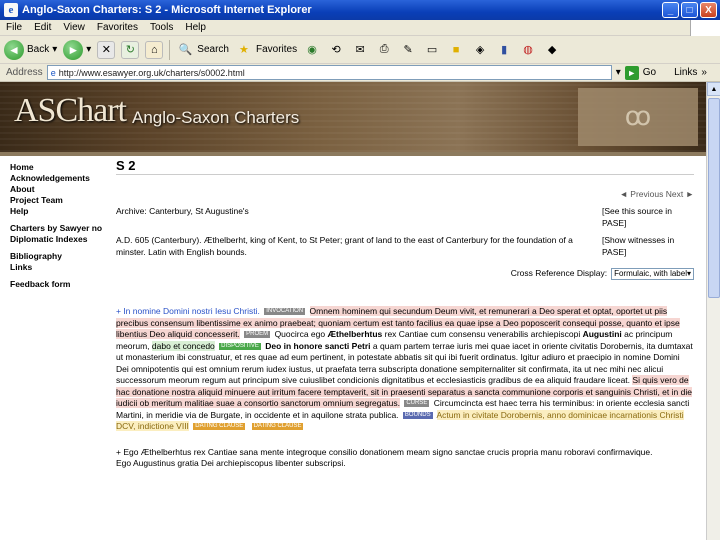 This screenshot has height=540, width=720. I want to click on back-button: ◄ Back ▾, so click(30, 49).